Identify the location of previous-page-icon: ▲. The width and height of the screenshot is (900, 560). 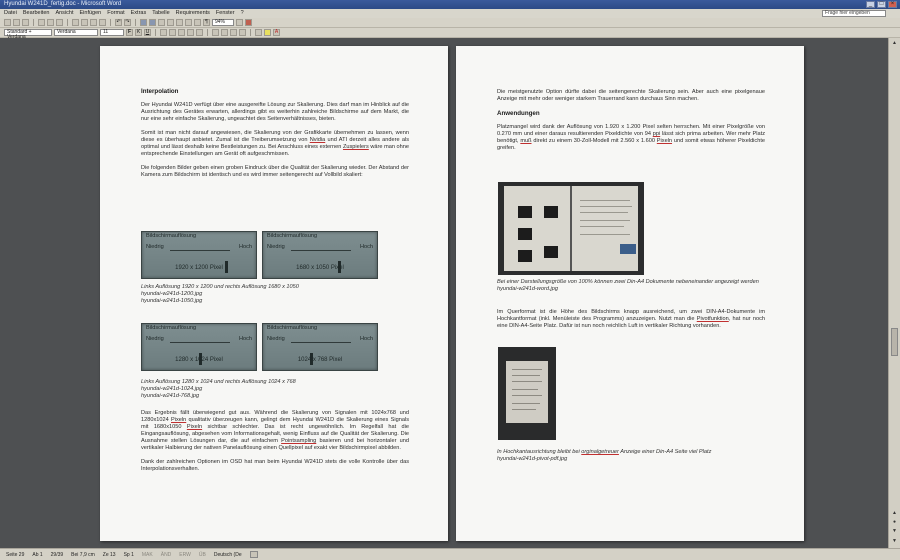
(894, 513).